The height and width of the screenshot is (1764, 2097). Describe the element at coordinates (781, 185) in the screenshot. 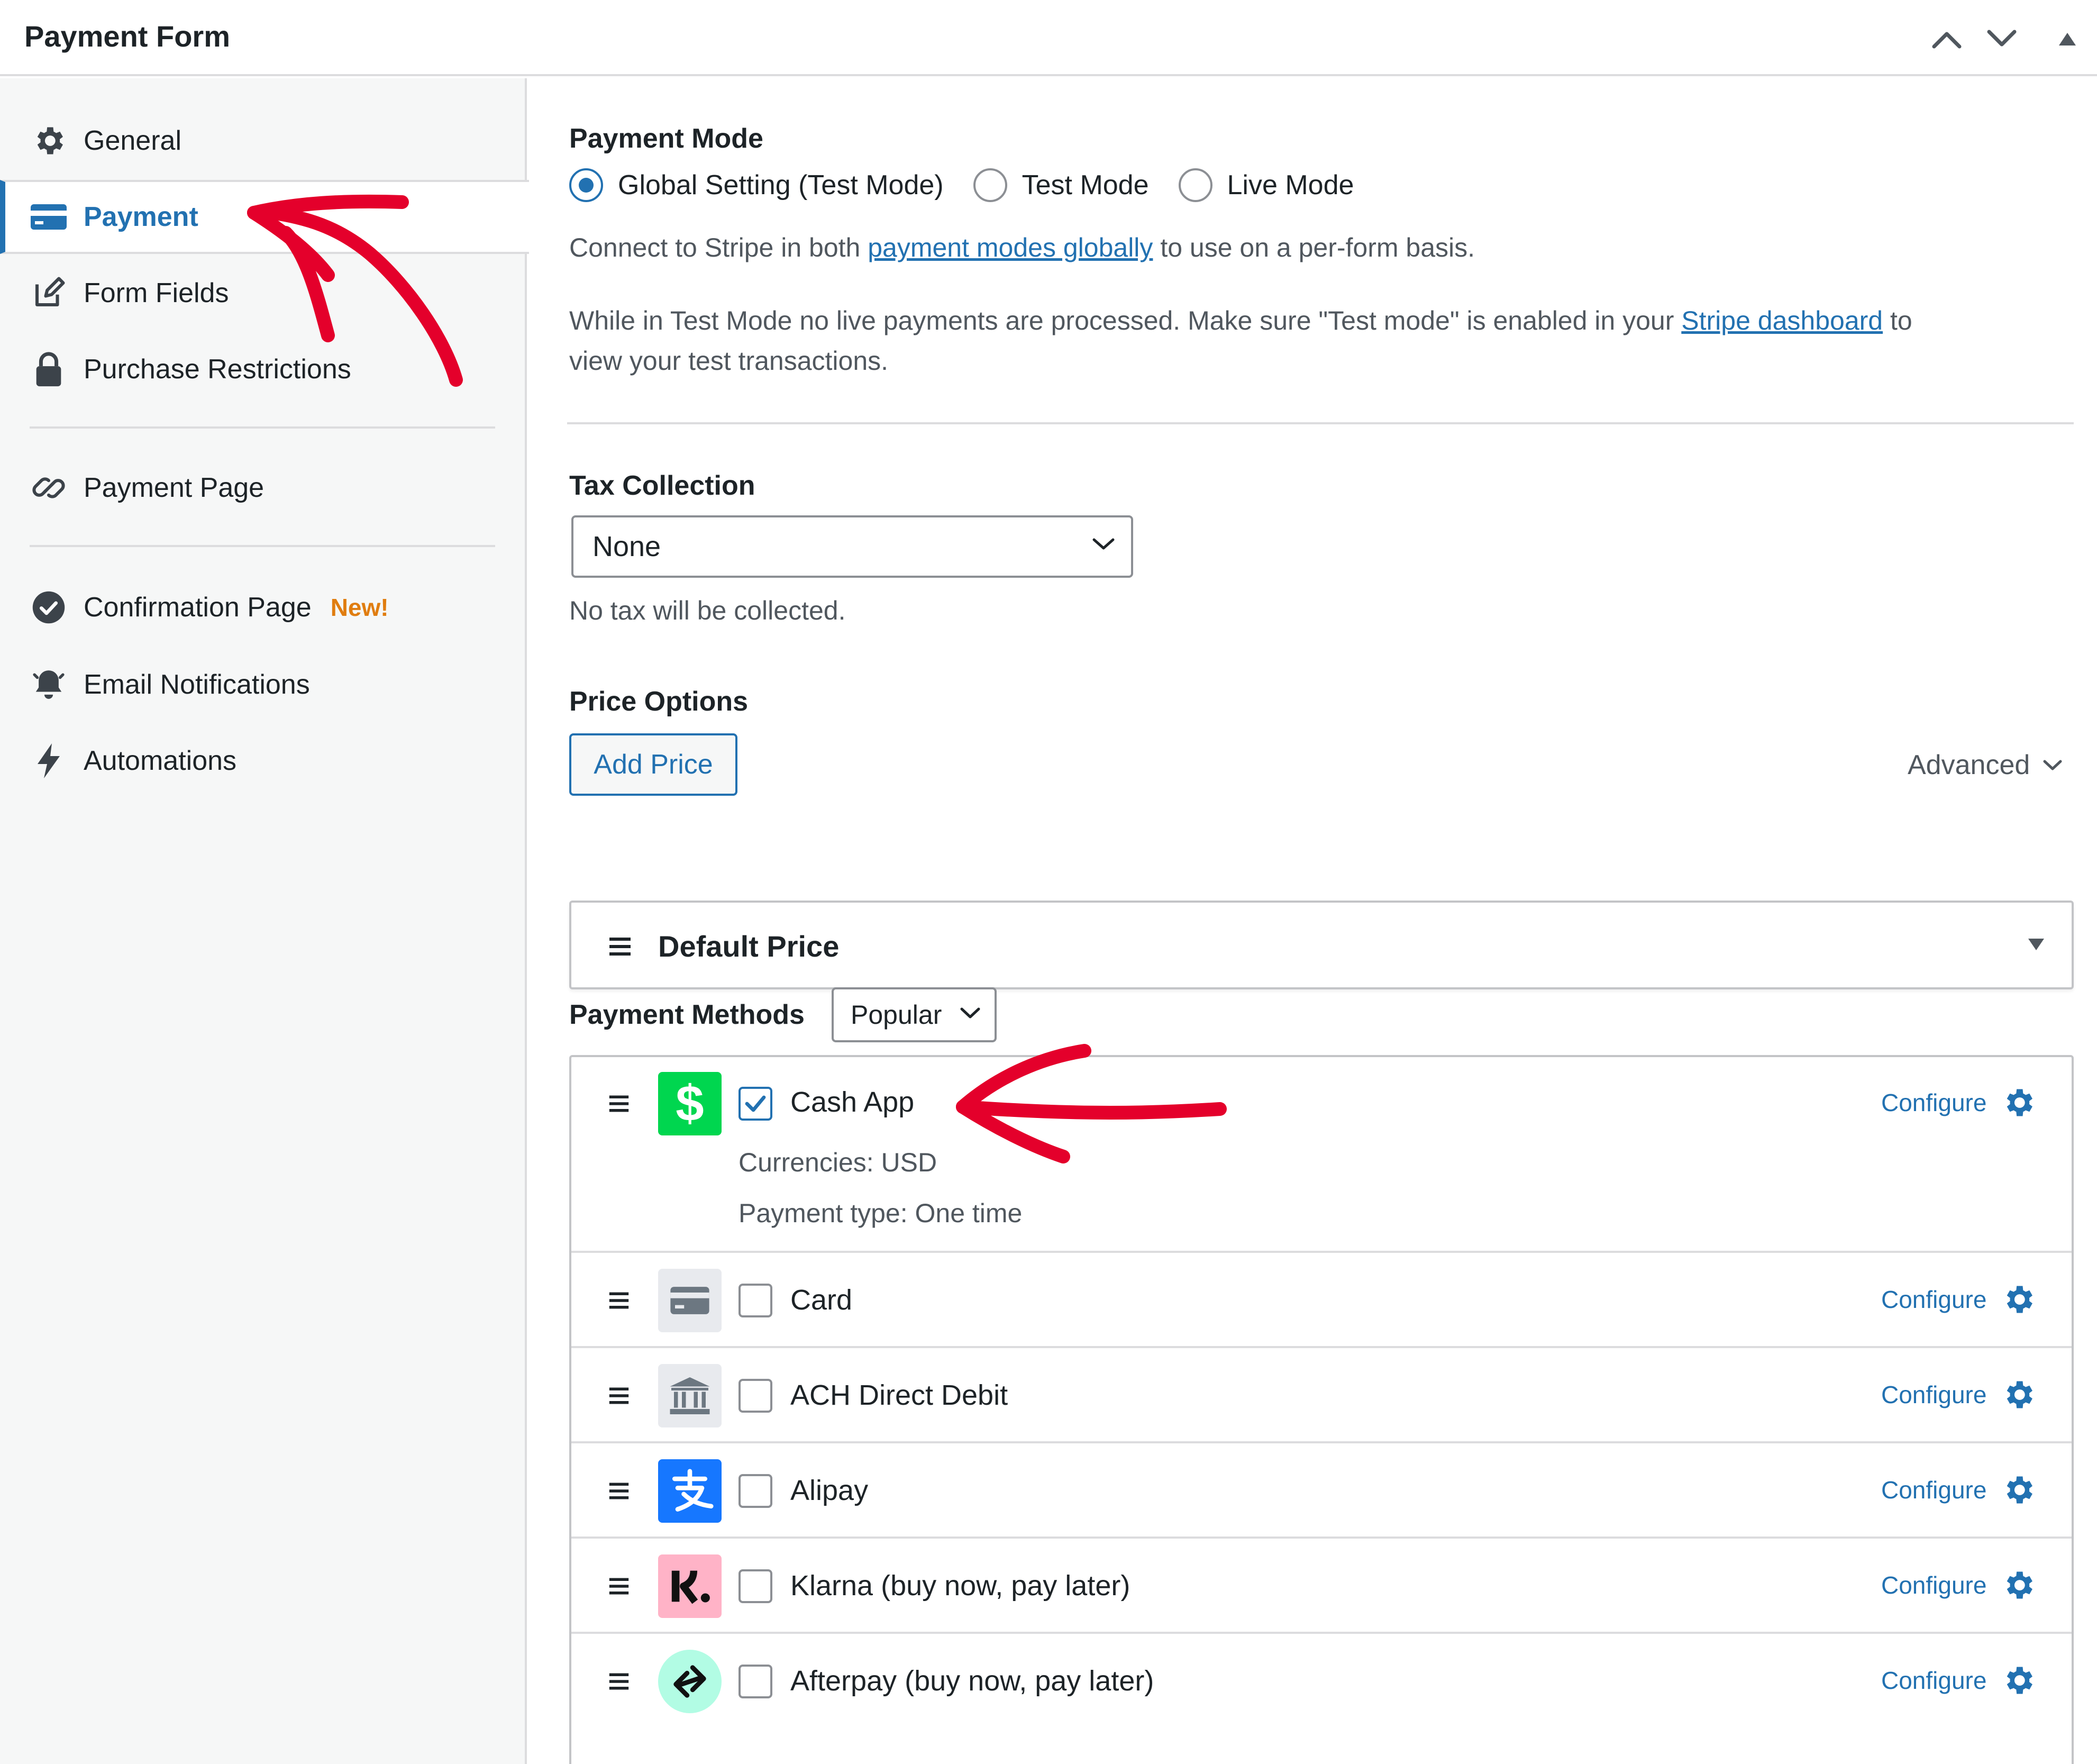

I see `radio-label: Global Setting (Test Mode)` at that location.